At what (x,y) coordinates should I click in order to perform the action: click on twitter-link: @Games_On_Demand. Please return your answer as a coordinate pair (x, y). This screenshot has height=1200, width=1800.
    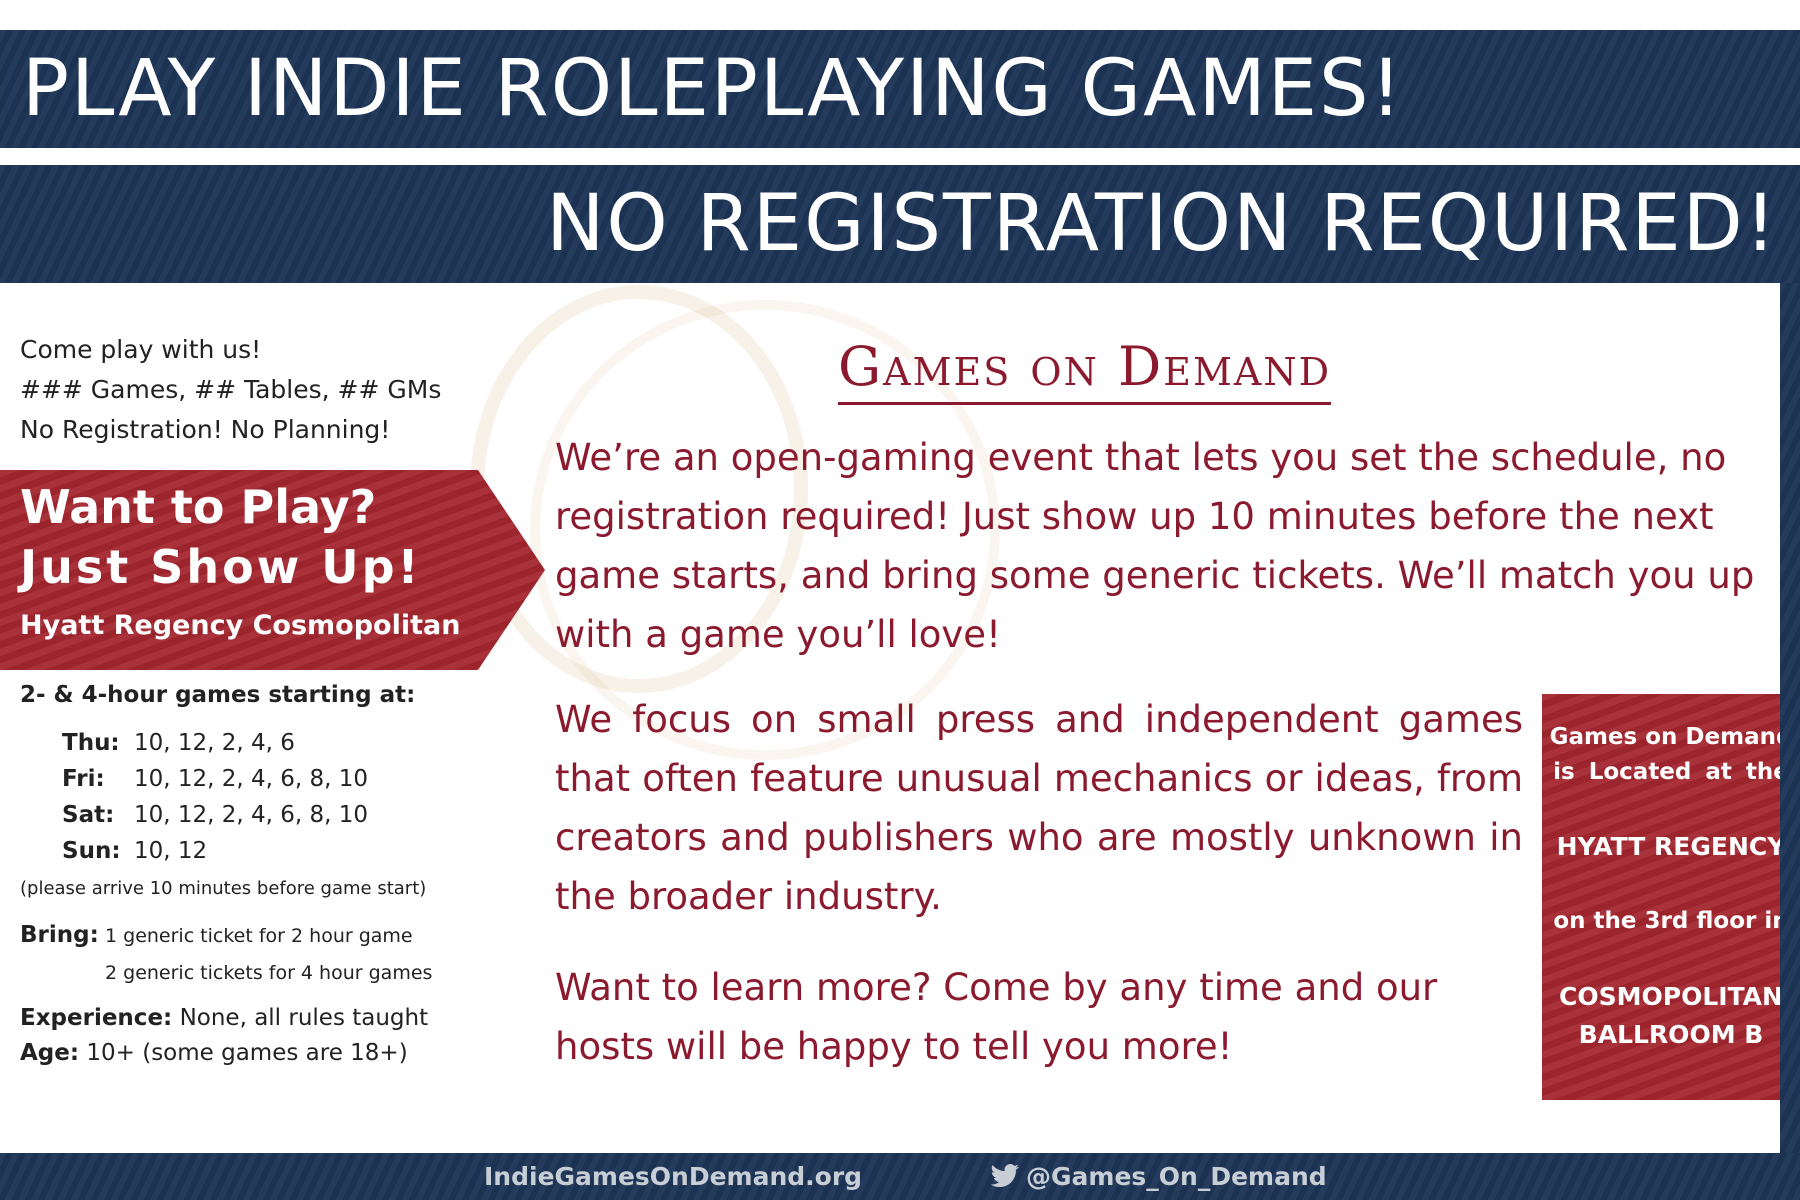
    Looking at the image, I should click on (1158, 1176).